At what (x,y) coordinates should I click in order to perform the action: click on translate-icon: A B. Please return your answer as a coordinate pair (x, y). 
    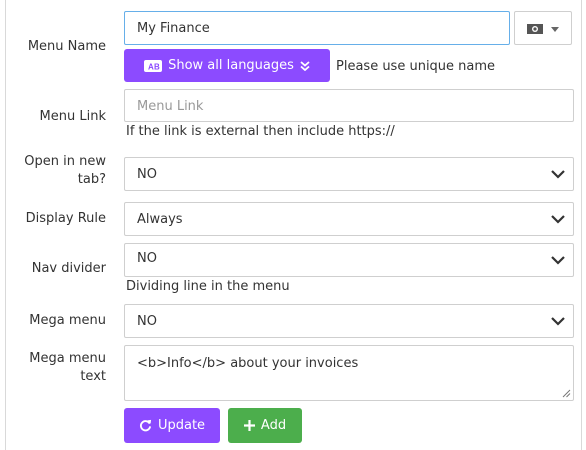
    Looking at the image, I should click on (153, 65).